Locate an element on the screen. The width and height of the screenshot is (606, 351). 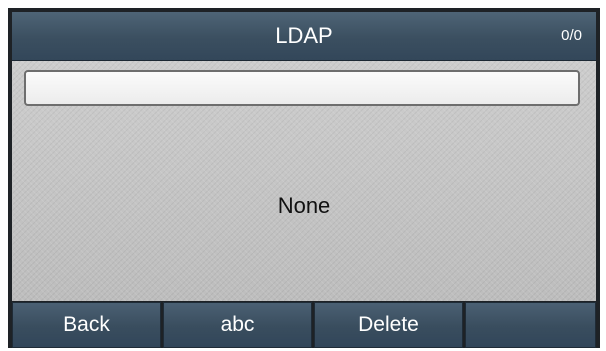
search-input is located at coordinates (302, 88).